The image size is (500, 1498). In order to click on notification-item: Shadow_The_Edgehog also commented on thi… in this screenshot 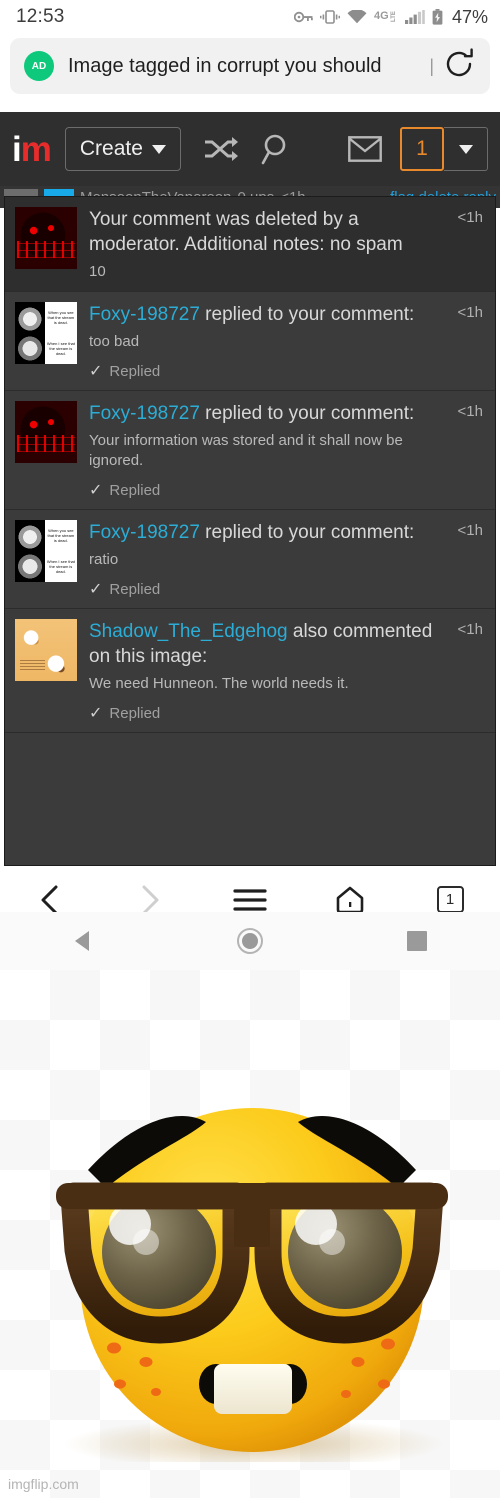, I will do `click(250, 671)`.